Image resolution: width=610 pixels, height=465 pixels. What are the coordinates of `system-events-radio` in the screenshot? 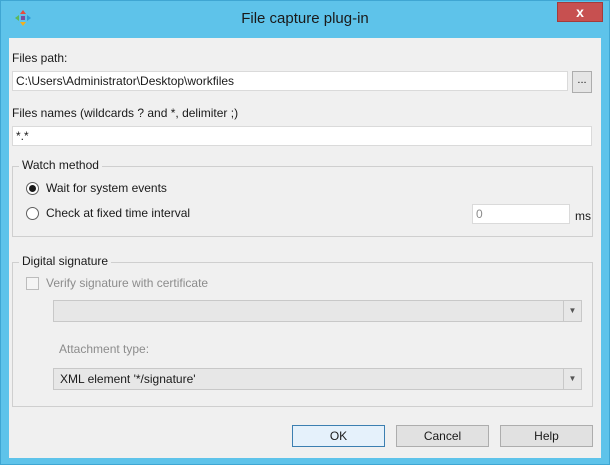 It's located at (32, 188).